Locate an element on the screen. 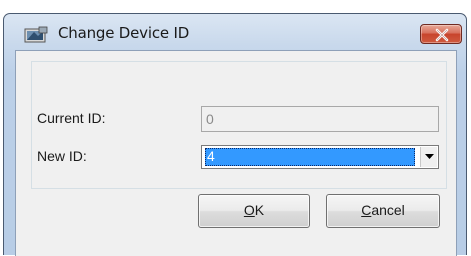 The width and height of the screenshot is (471, 256). cancel-mnemonic: C is located at coordinates (366, 210).